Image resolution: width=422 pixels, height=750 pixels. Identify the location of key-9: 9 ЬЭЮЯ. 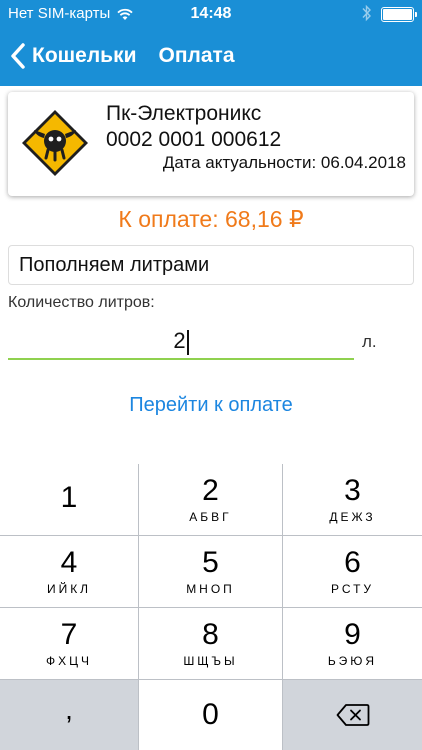
(352, 643).